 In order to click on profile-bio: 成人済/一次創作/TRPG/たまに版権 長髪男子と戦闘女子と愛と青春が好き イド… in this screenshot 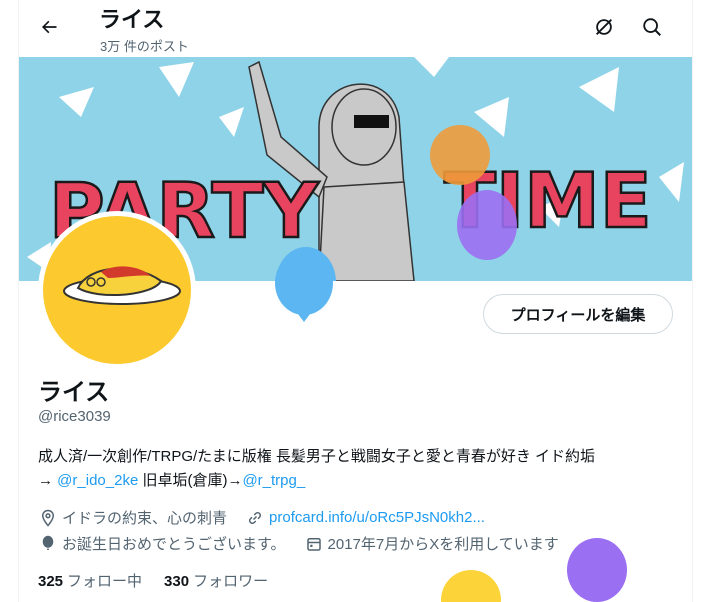, I will do `click(358, 469)`.